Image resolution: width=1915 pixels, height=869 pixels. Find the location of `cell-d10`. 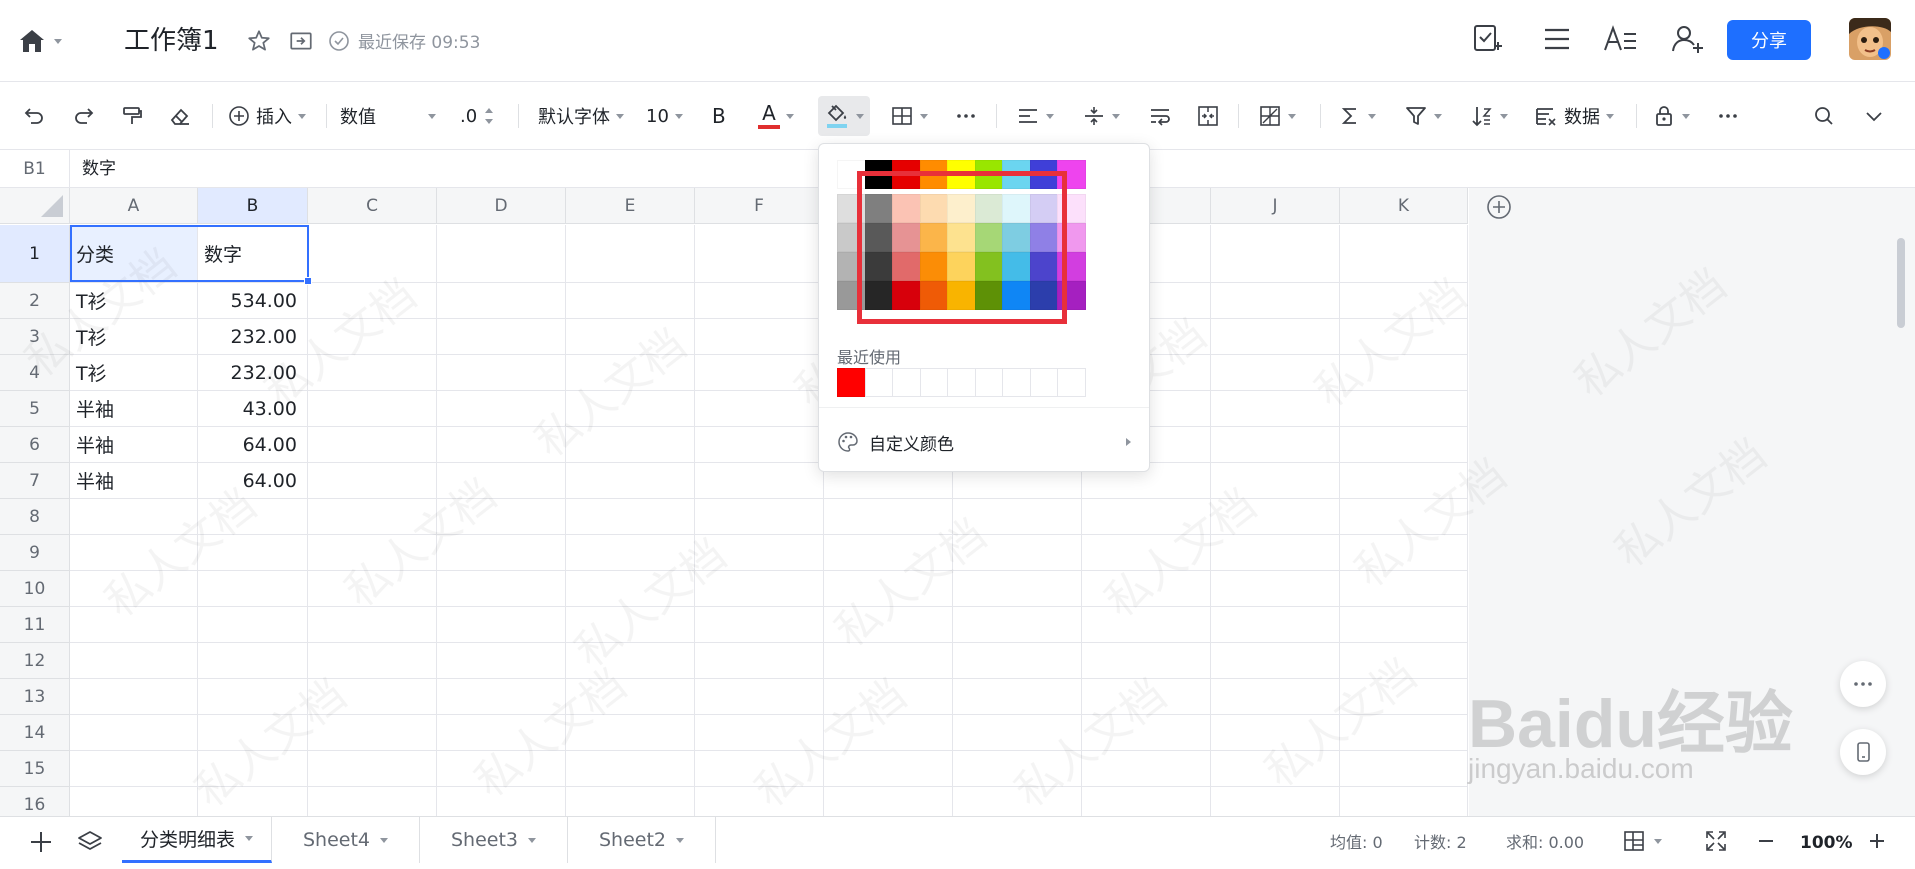

cell-d10 is located at coordinates (501, 589).